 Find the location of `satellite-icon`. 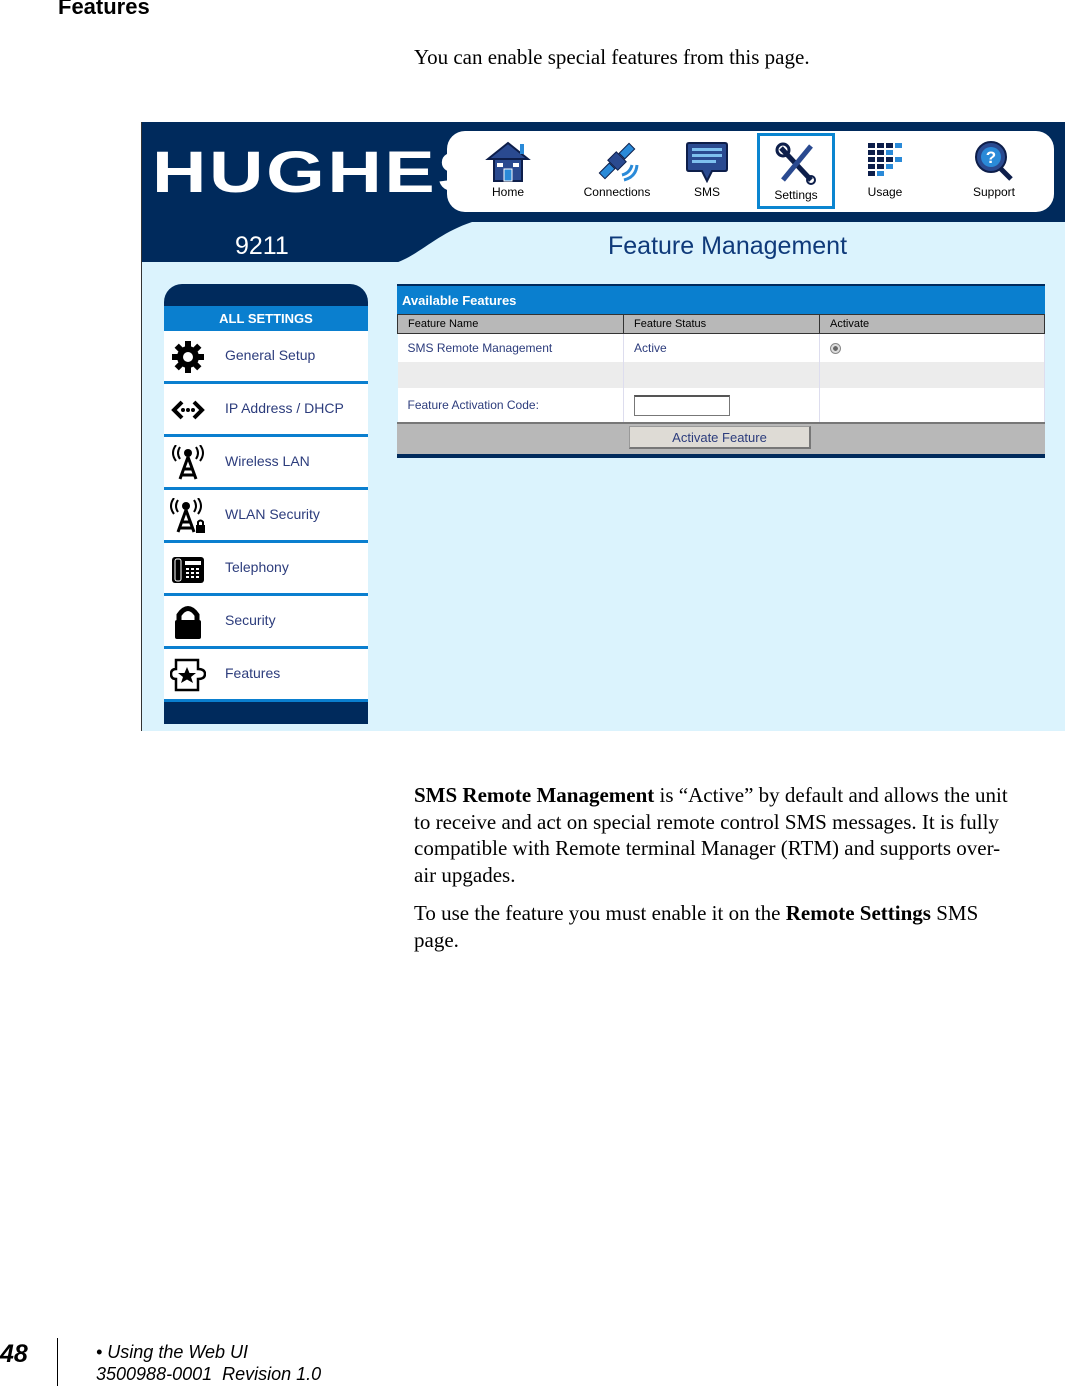

satellite-icon is located at coordinates (618, 162).